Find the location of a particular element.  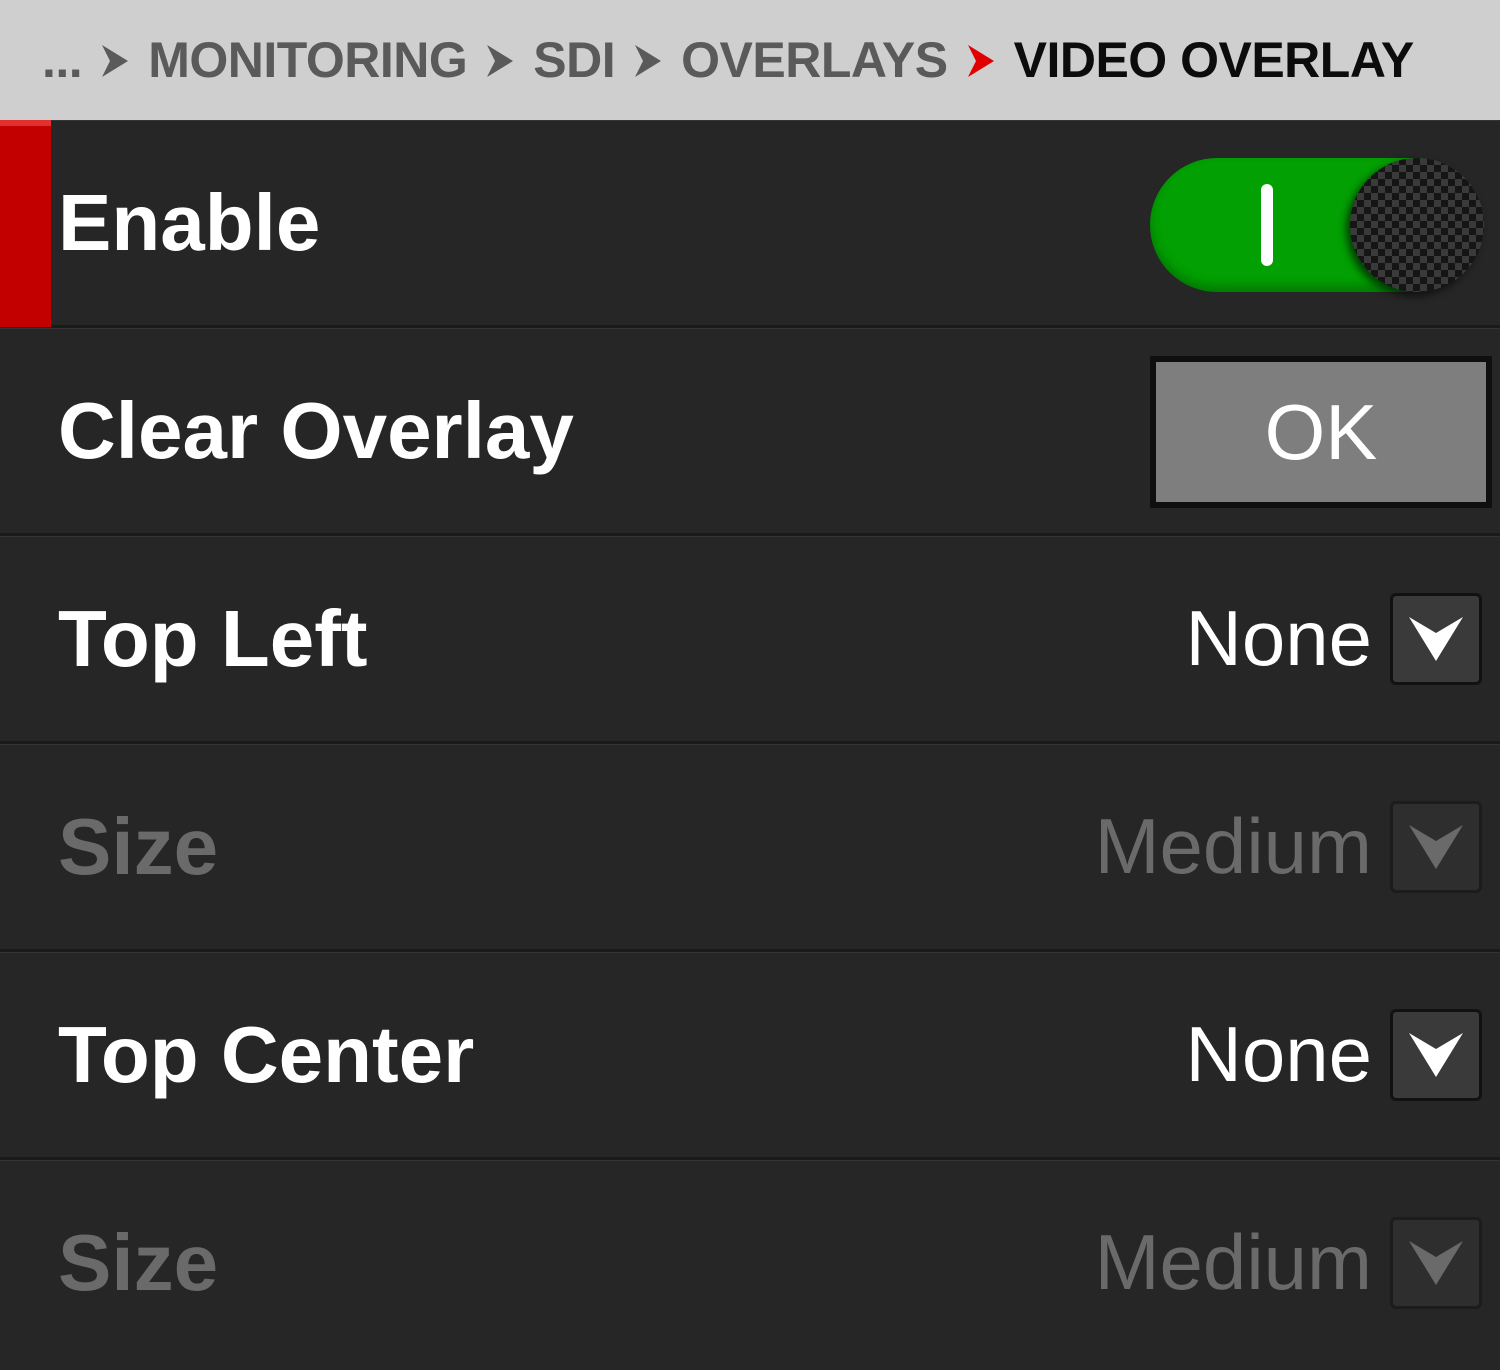

top-center-size-dropdown: Medium is located at coordinates (1288, 1262).